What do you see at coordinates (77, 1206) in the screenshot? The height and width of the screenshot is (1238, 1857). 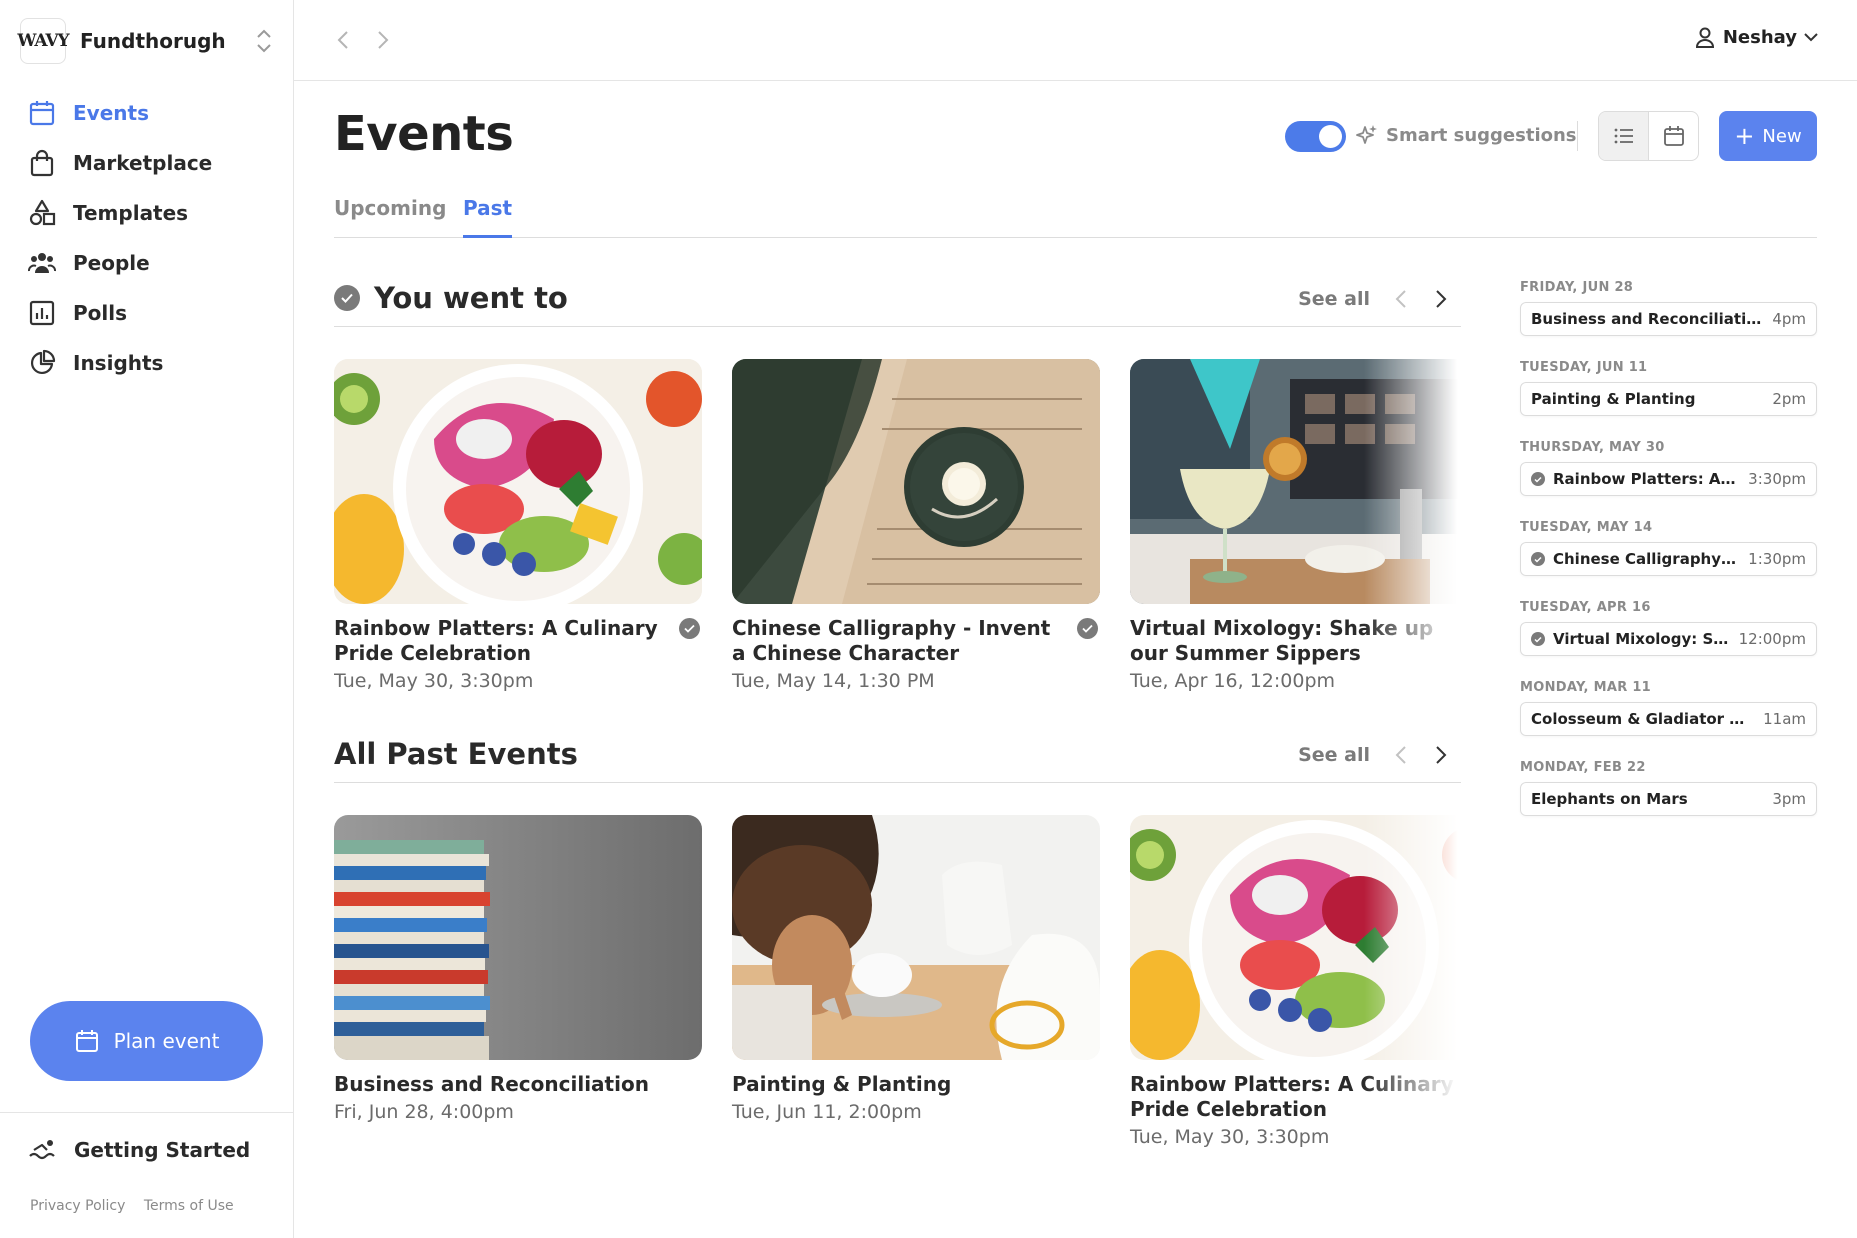 I see `privacy-policy-link: Privacy Policy` at bounding box center [77, 1206].